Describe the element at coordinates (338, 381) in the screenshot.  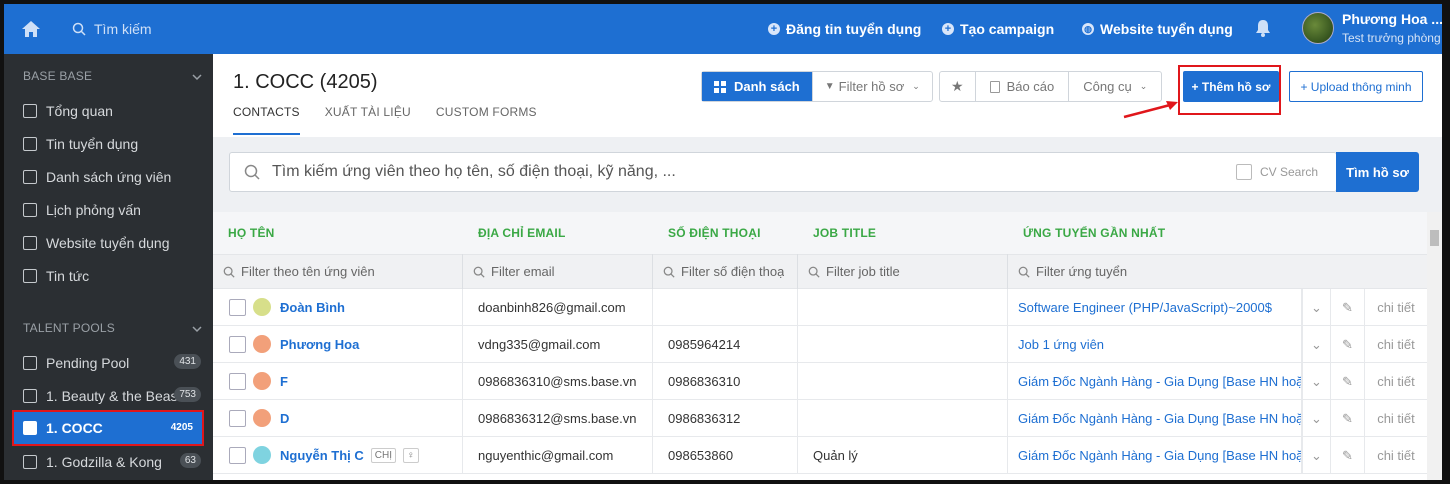
I see `candidate-name-cell: F` at that location.